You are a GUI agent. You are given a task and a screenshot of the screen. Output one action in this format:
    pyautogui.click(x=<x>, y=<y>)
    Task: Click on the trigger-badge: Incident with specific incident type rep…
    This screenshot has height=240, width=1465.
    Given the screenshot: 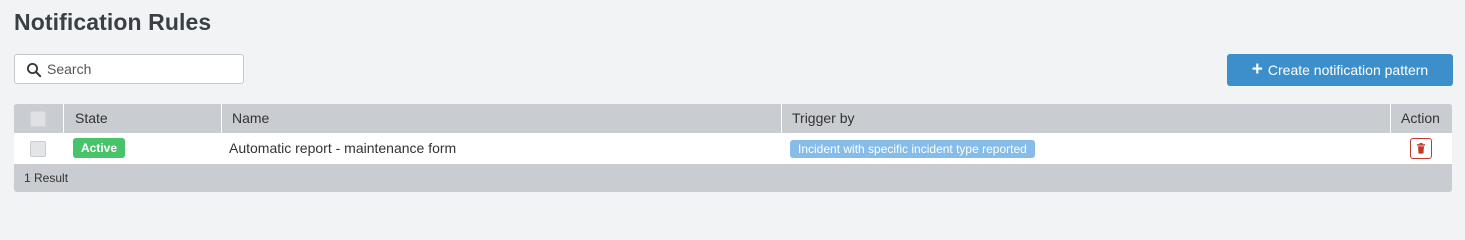 What is the action you would take?
    pyautogui.click(x=912, y=149)
    